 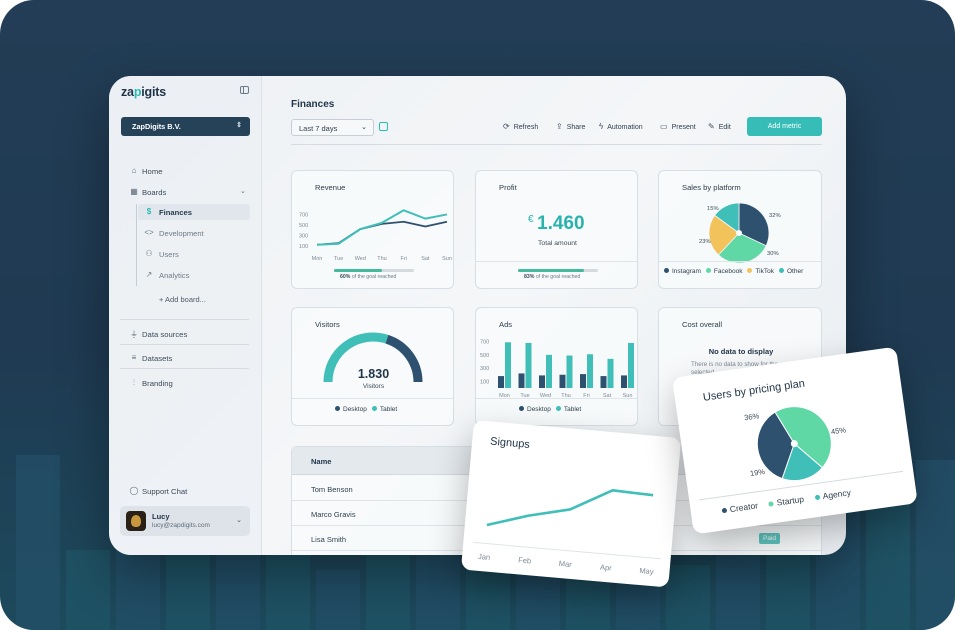 I want to click on user-menu: Lucy lucy@zapdigits.com ⌄, so click(x=185, y=521).